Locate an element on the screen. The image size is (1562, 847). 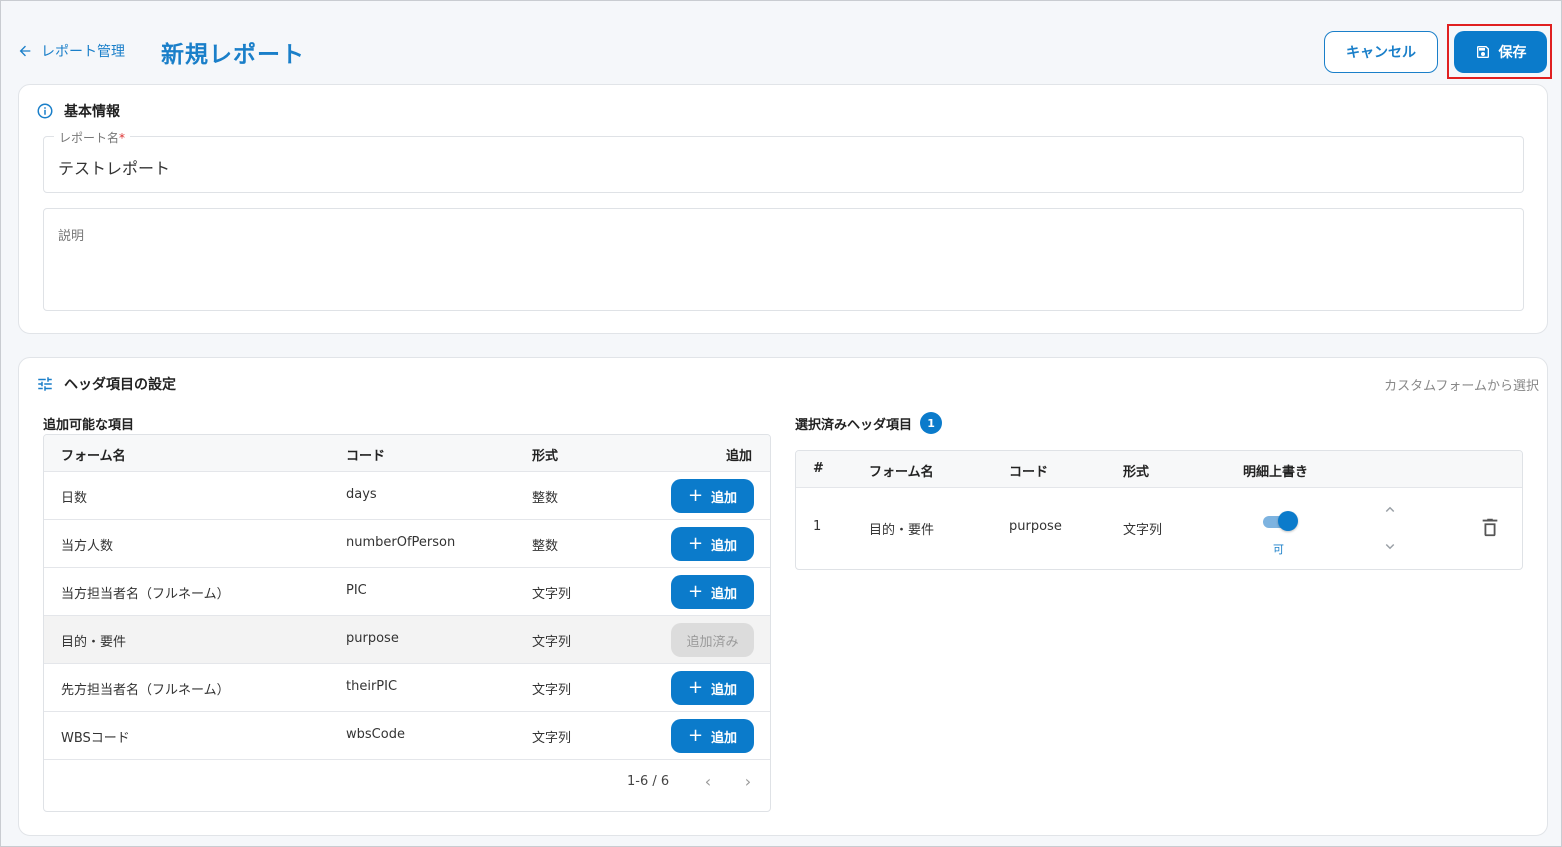
available-items-title: 追加可能な項目 is located at coordinates (89, 425).